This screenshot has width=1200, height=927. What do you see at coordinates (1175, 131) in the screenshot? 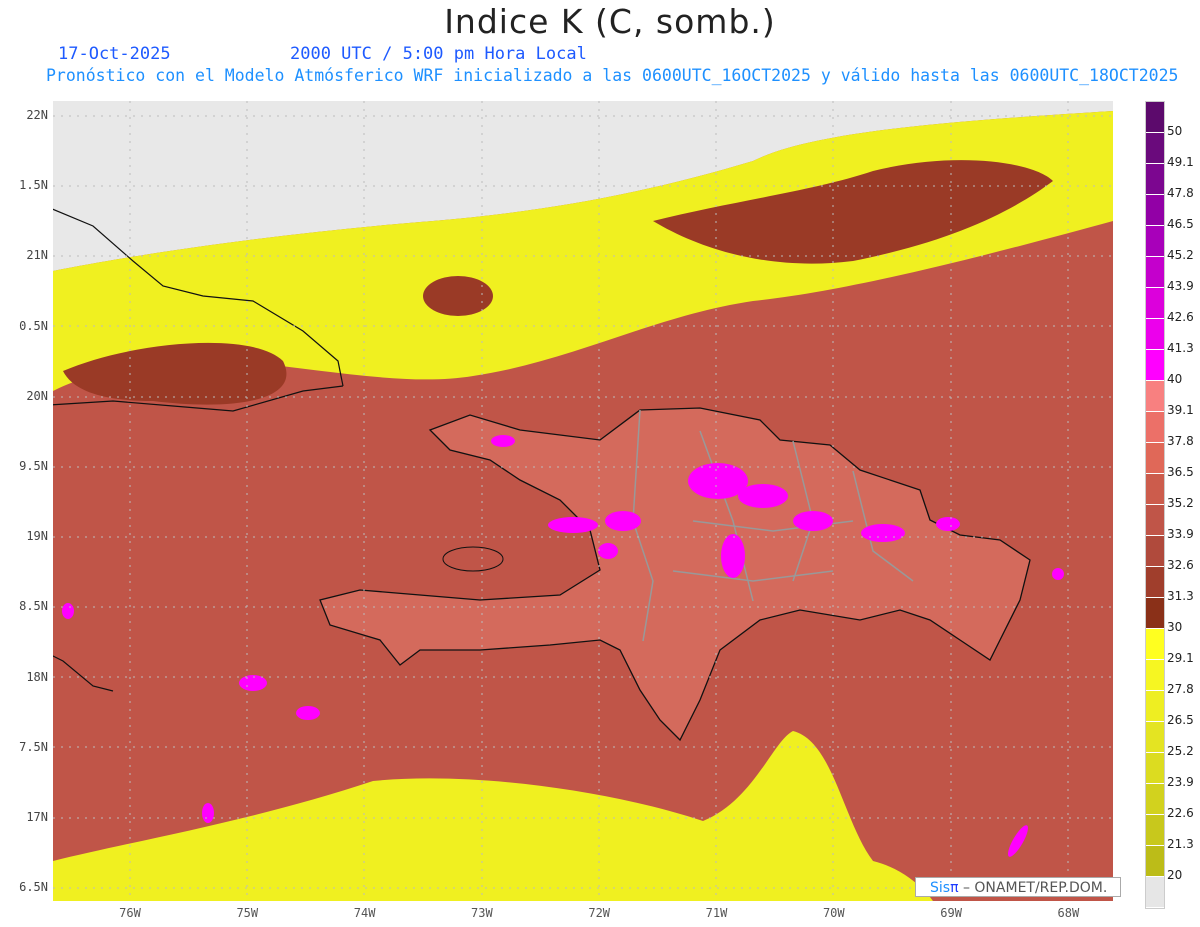
I see `colorbar-label: 50` at bounding box center [1175, 131].